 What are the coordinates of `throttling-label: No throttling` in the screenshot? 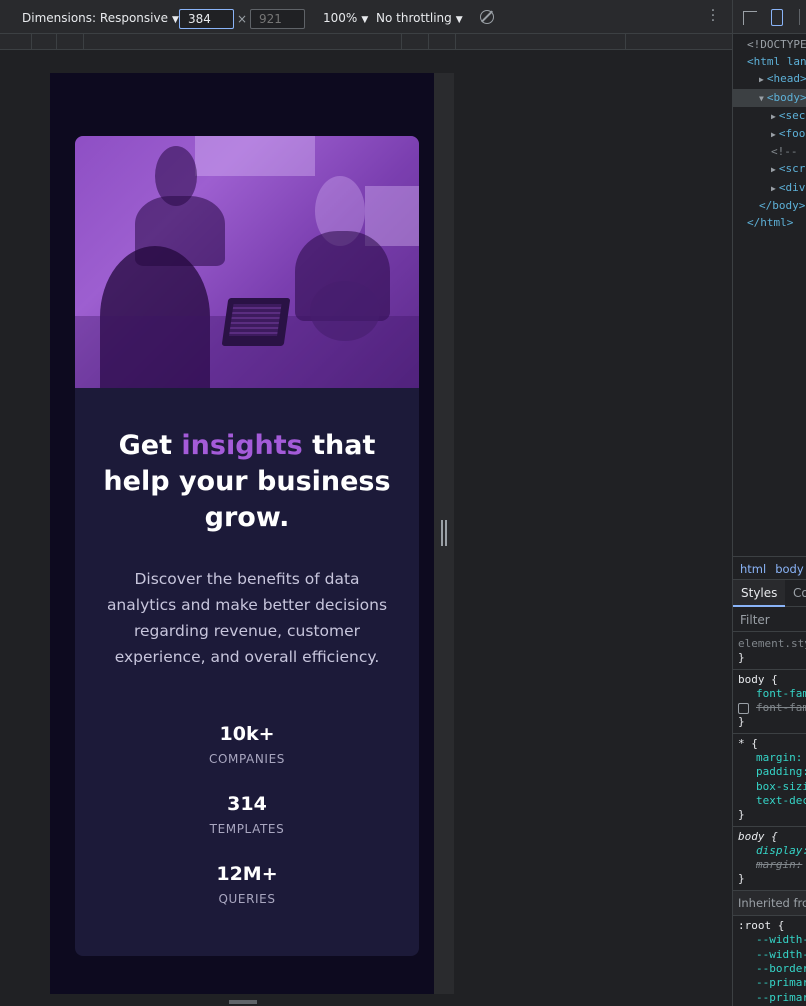 It's located at (414, 18).